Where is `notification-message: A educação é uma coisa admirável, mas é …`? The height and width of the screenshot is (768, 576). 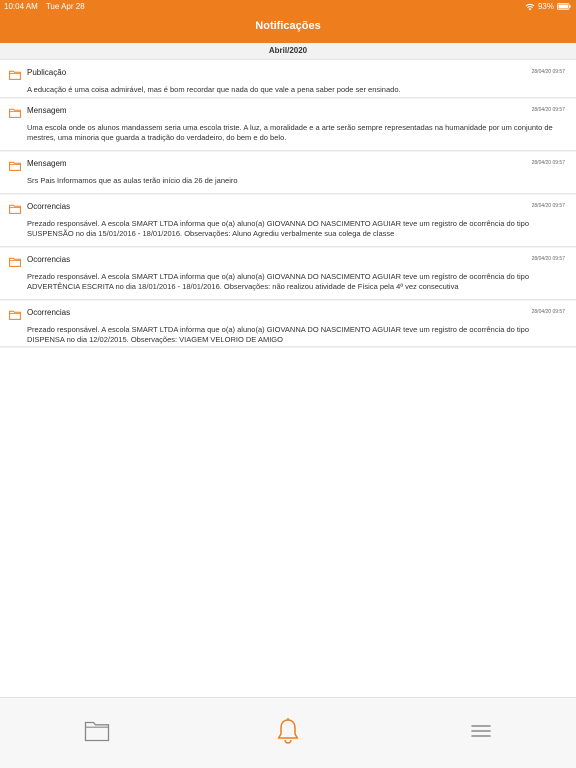
notification-message: A educação é uma coisa admirável, mas é … is located at coordinates (214, 89).